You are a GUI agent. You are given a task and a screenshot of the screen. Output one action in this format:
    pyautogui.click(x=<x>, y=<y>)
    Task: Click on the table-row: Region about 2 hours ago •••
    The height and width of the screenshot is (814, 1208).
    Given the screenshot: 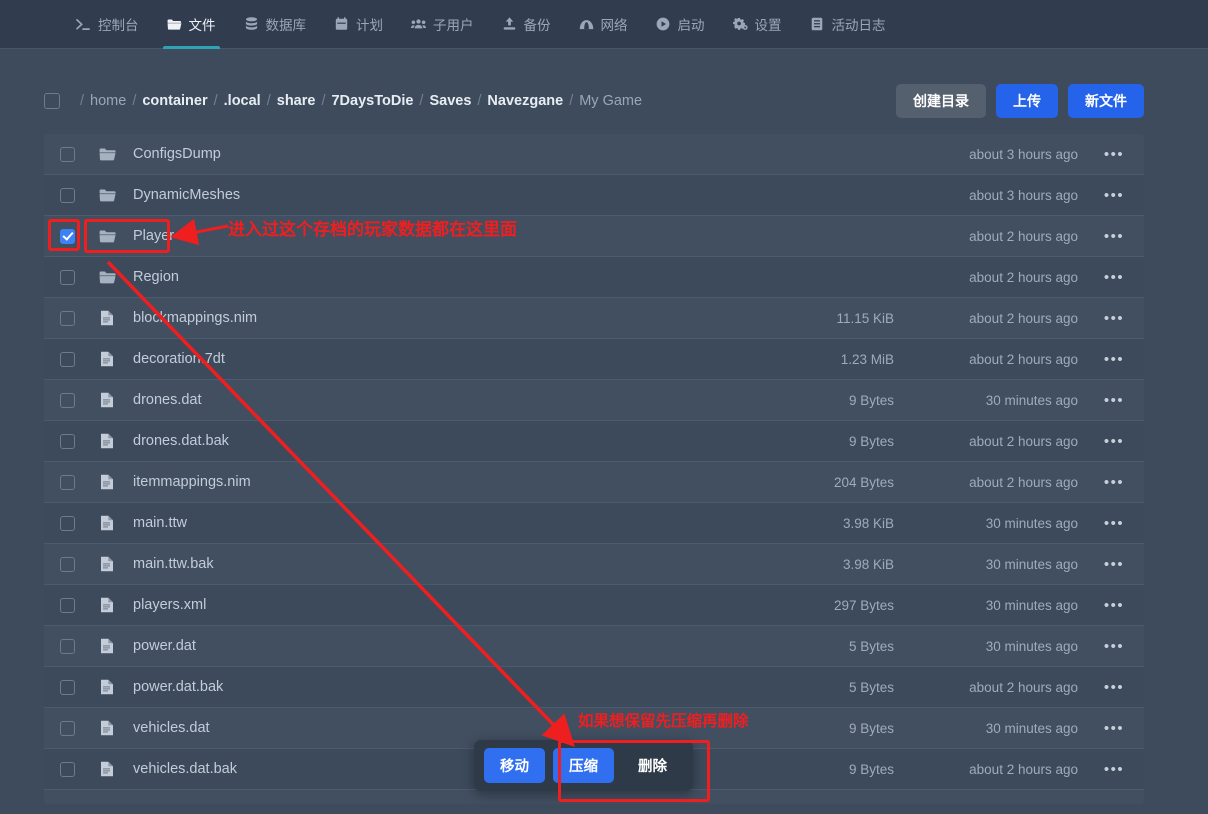 What is the action you would take?
    pyautogui.click(x=594, y=277)
    